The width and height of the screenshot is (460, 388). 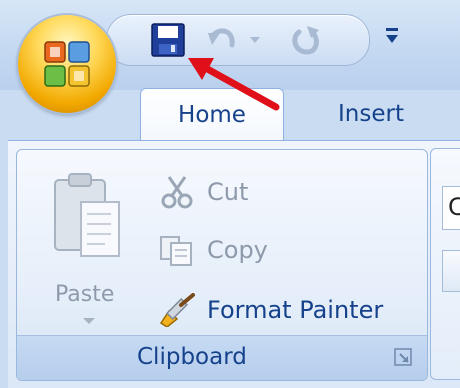 What do you see at coordinates (403, 357) in the screenshot?
I see `dialog-launcher-icon` at bounding box center [403, 357].